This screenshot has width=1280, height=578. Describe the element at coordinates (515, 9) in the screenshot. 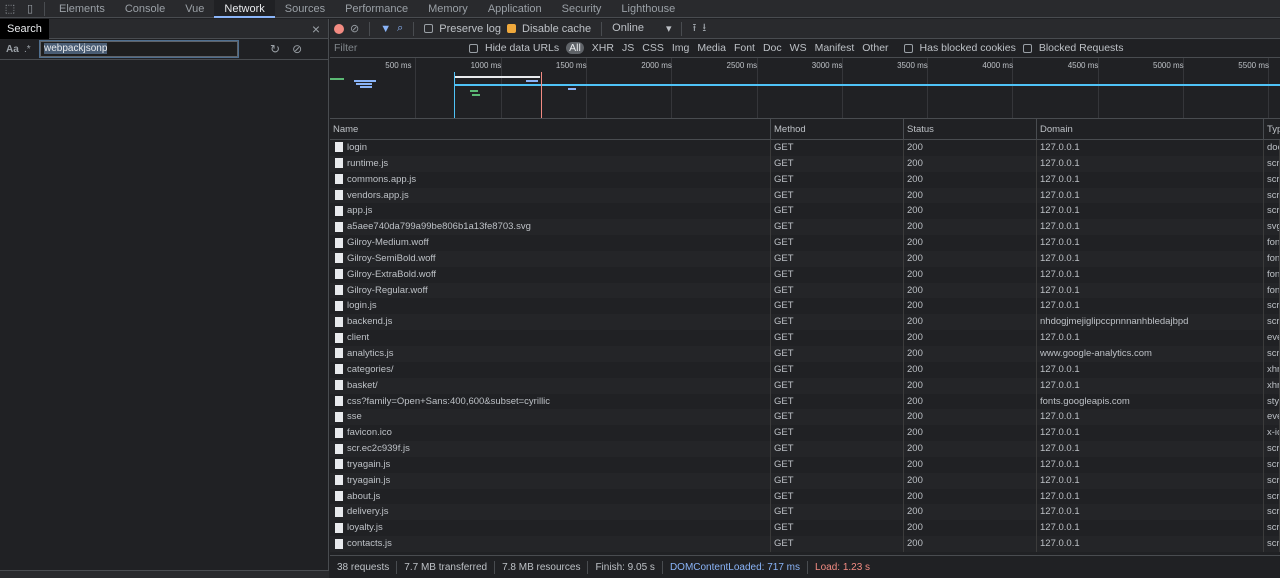

I see `tab-application: Application` at that location.